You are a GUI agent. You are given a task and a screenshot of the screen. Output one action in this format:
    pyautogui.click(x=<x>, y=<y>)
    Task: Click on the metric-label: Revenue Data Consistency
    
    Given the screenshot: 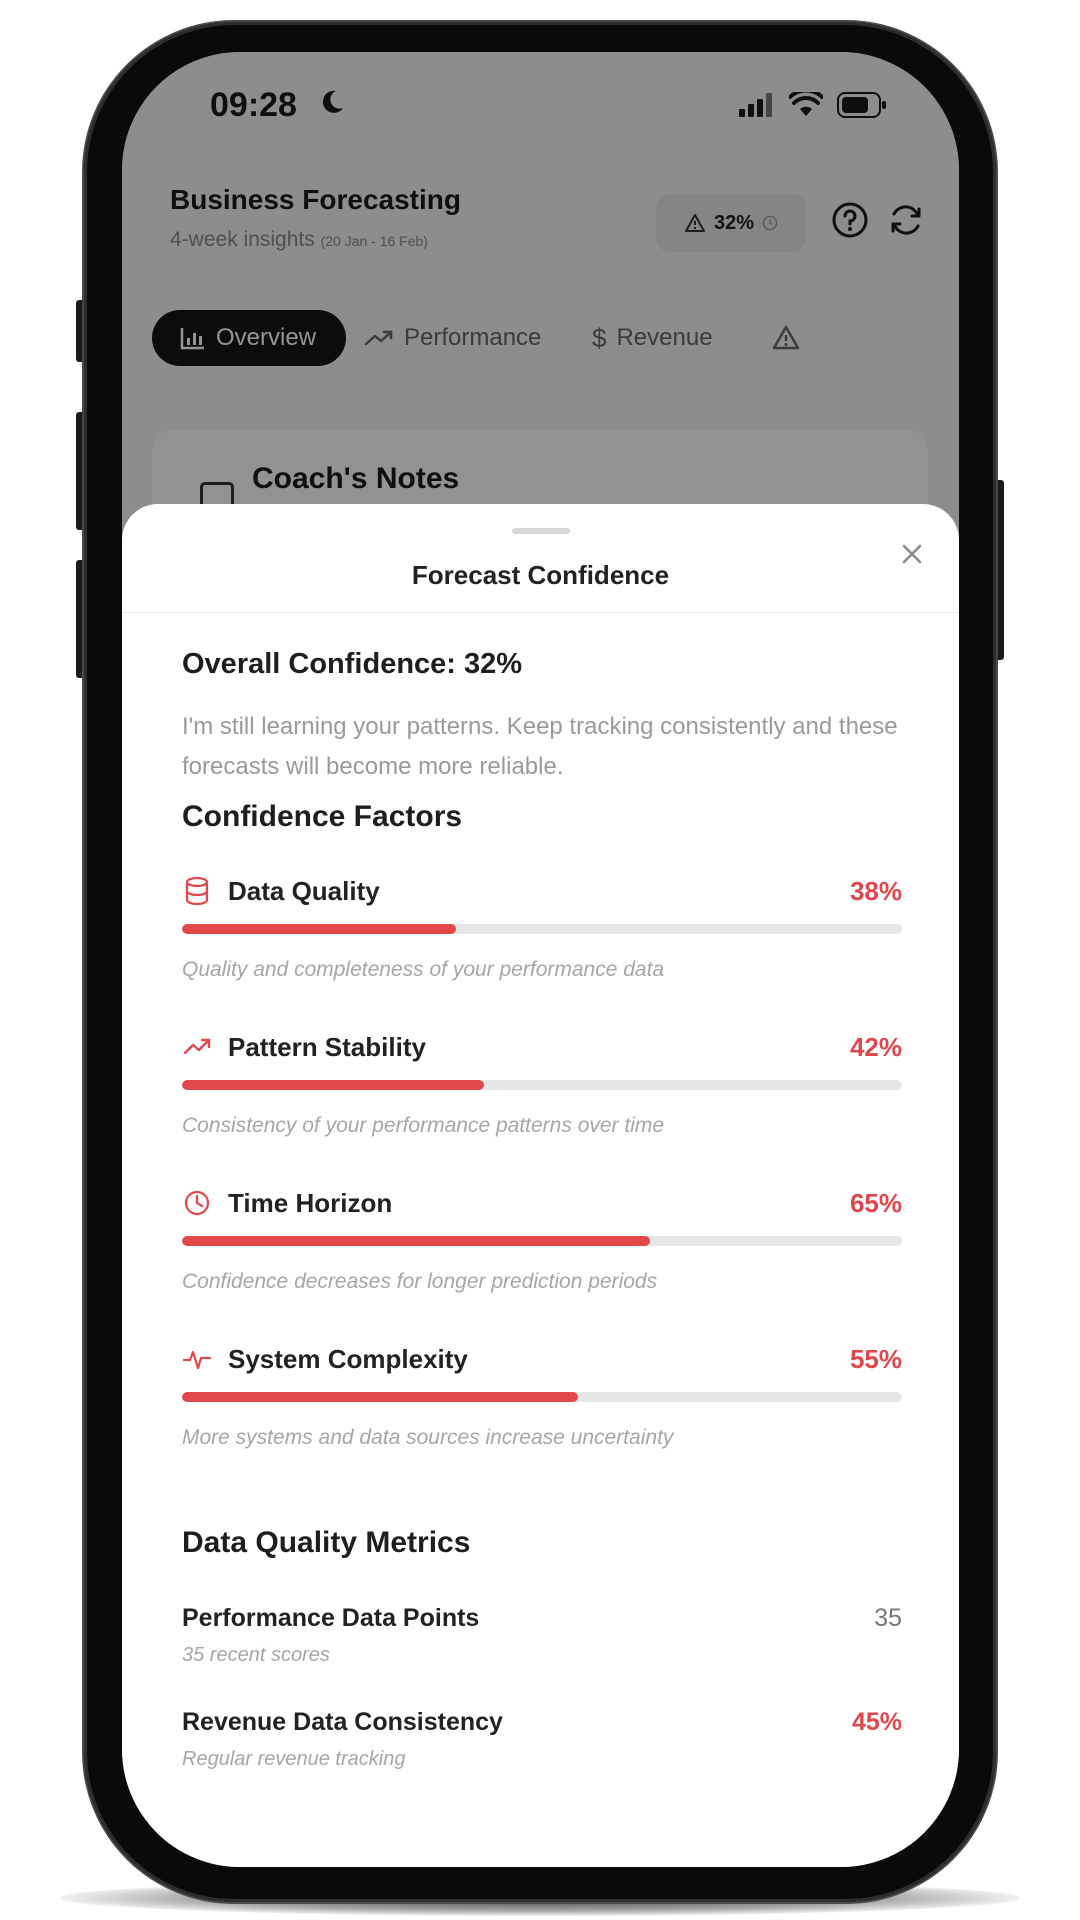 What is the action you would take?
    pyautogui.click(x=342, y=1722)
    